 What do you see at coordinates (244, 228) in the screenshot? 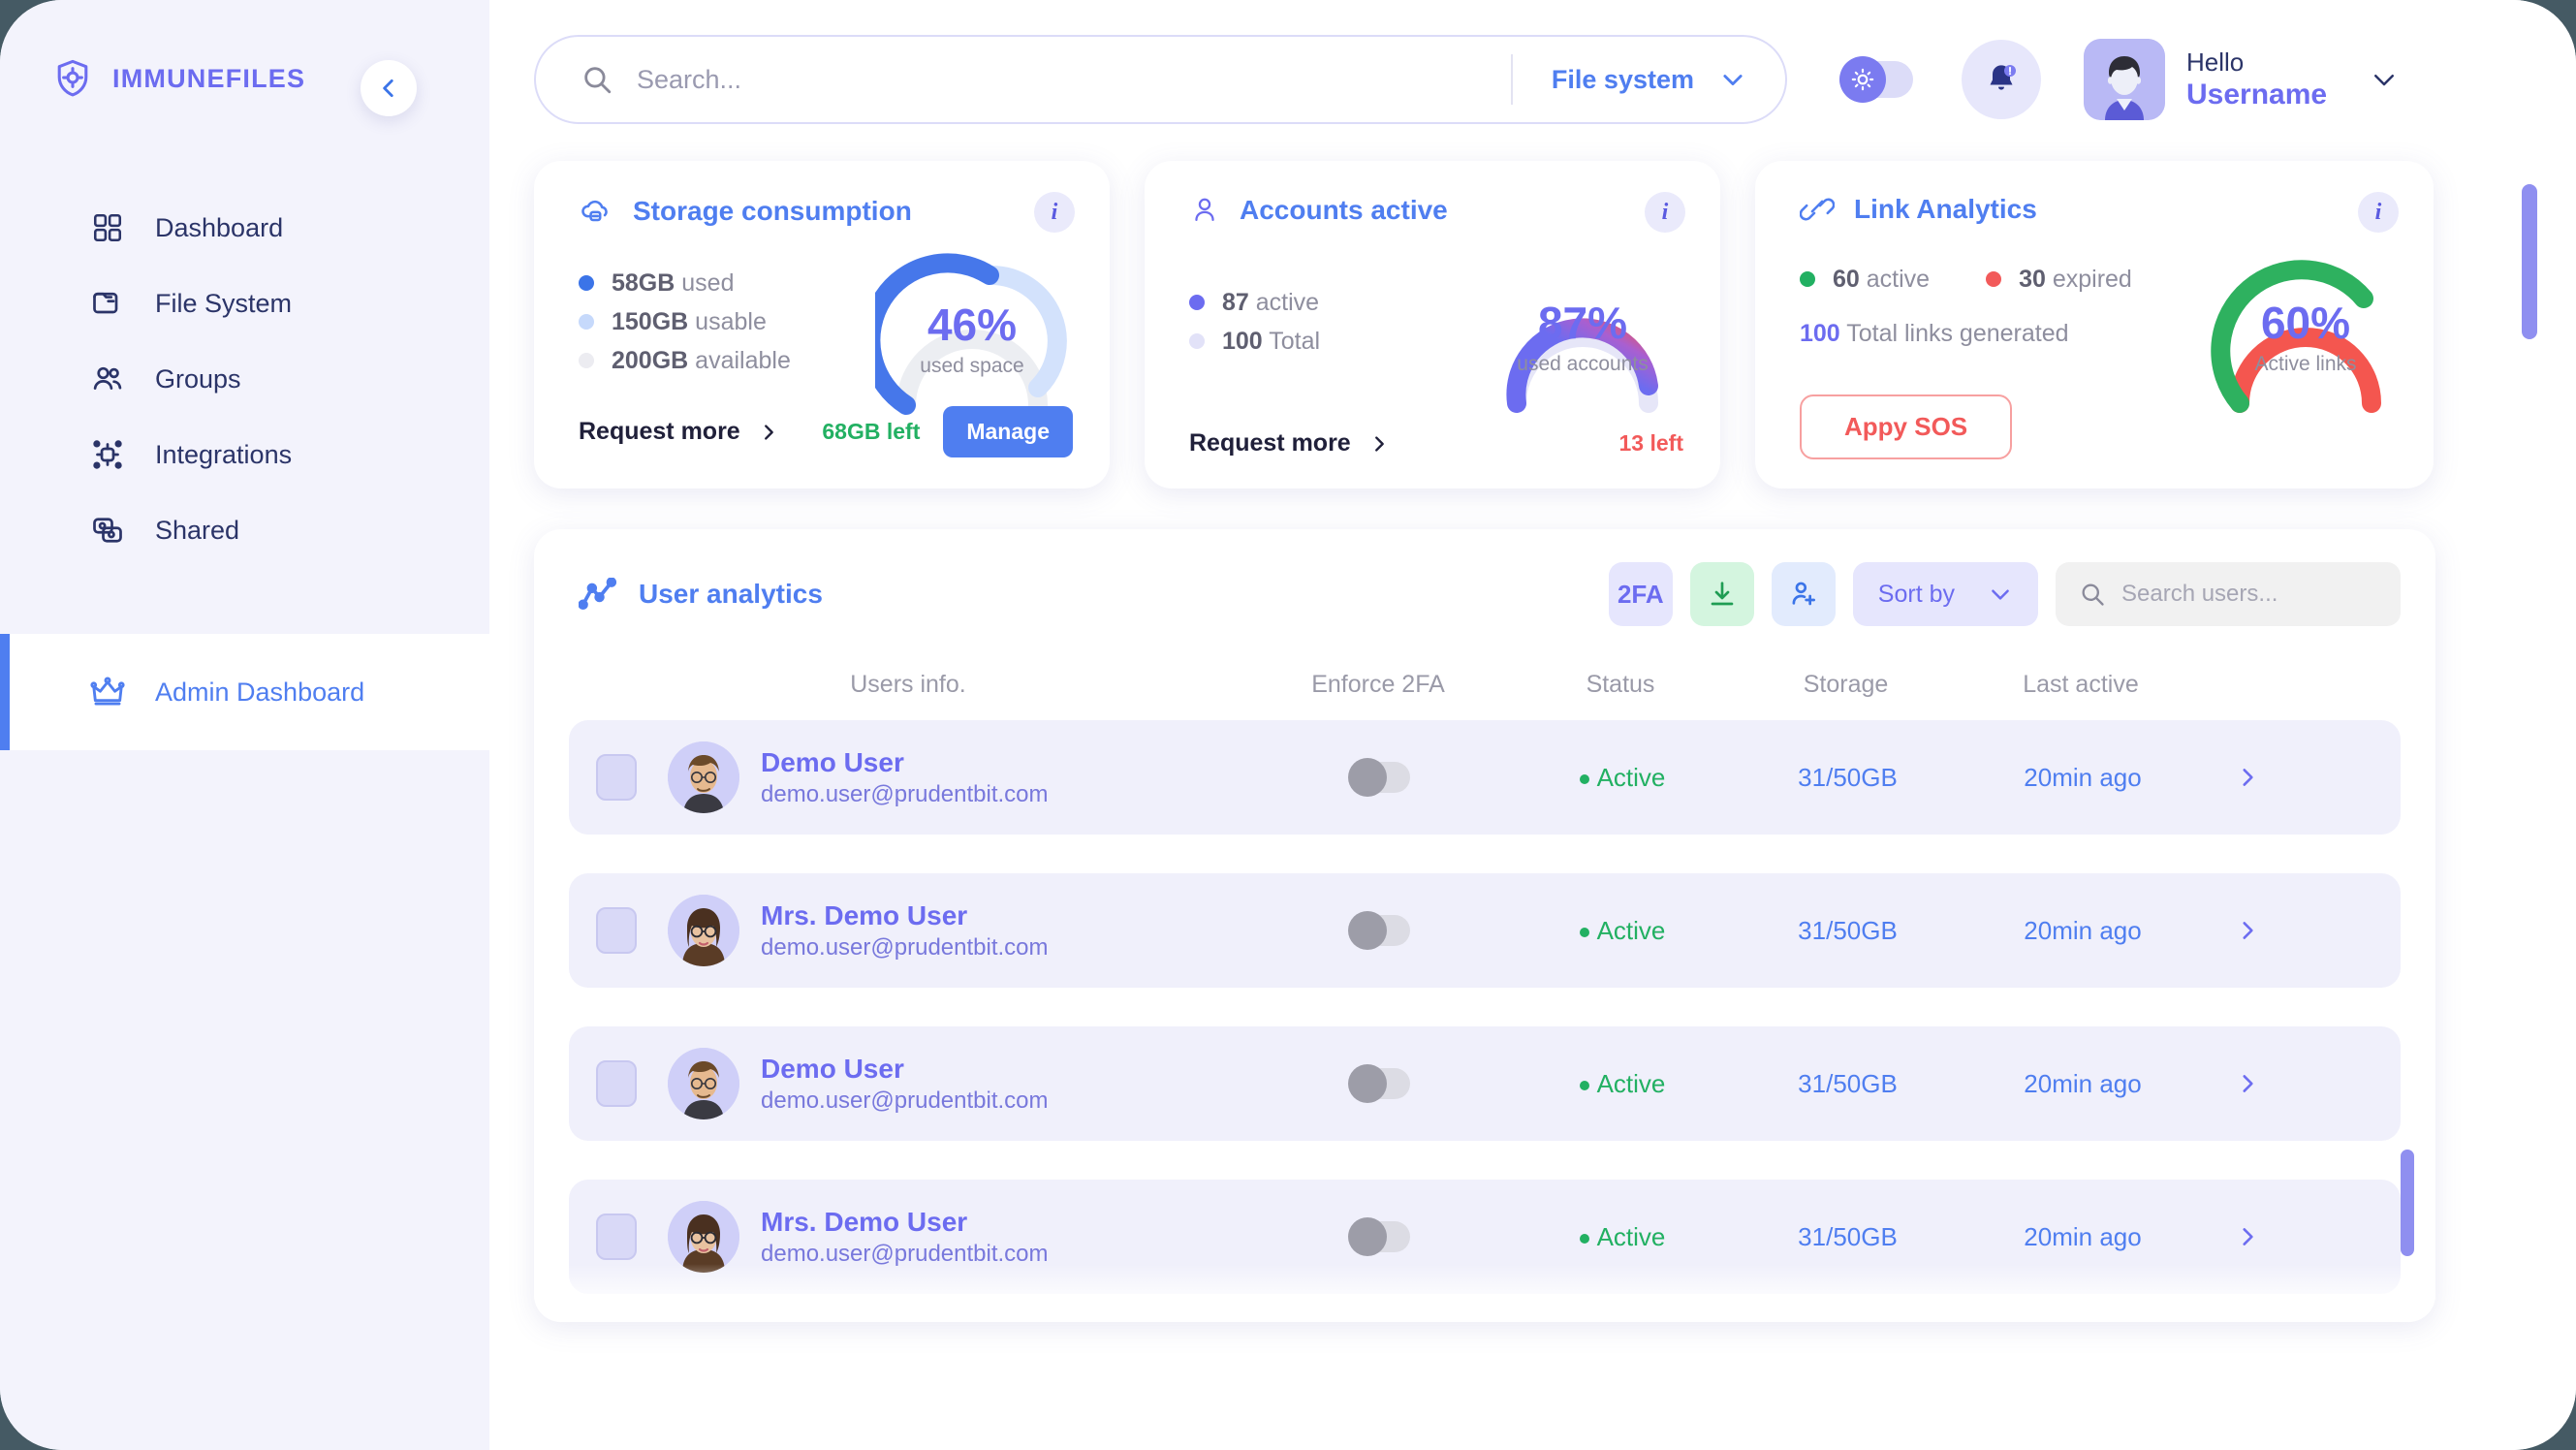
I see `sidebar-item-dashboard: Dashboard` at bounding box center [244, 228].